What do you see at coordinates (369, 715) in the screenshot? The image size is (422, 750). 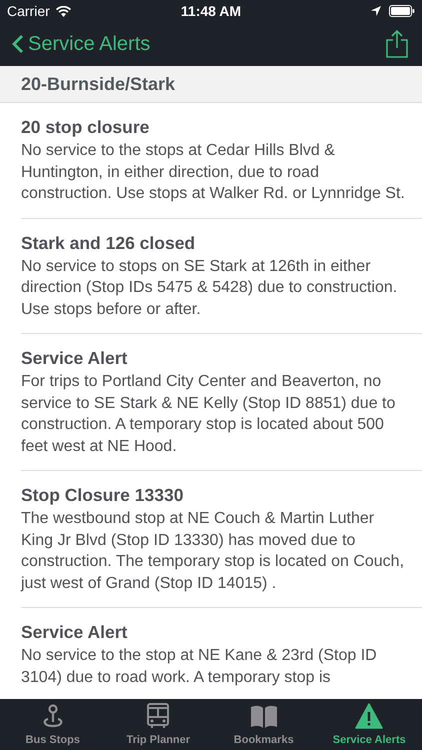 I see `warning-icon` at bounding box center [369, 715].